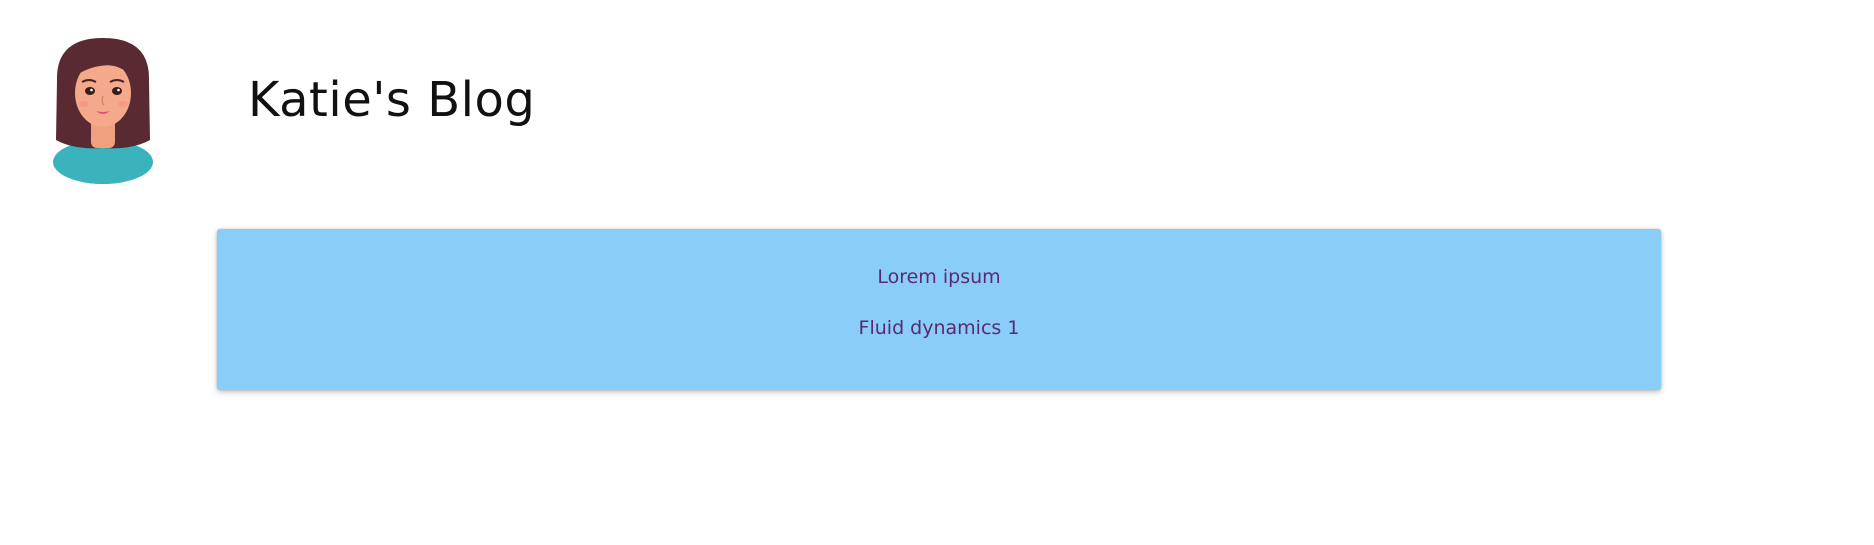 Image resolution: width=1874 pixels, height=545 pixels. What do you see at coordinates (939, 277) in the screenshot?
I see `post-title-link: Lorem ipsum` at bounding box center [939, 277].